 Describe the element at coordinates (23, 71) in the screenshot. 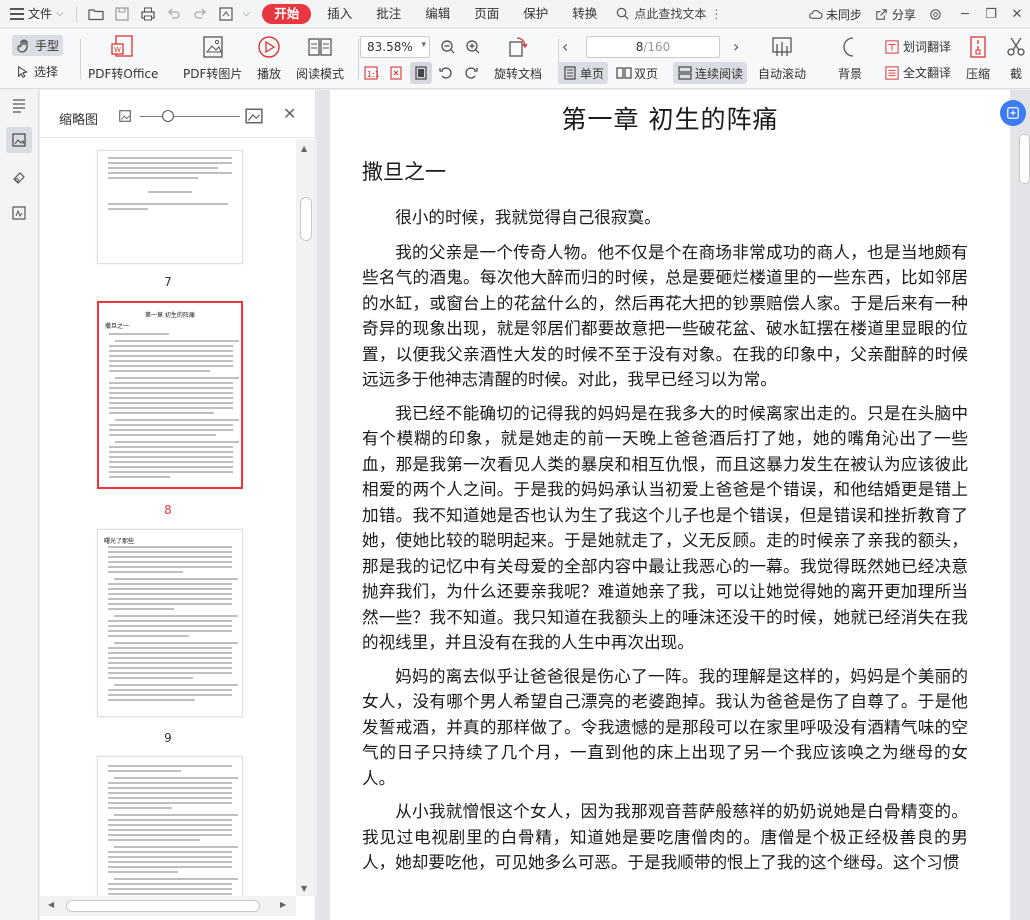

I see `cursor-icon` at that location.